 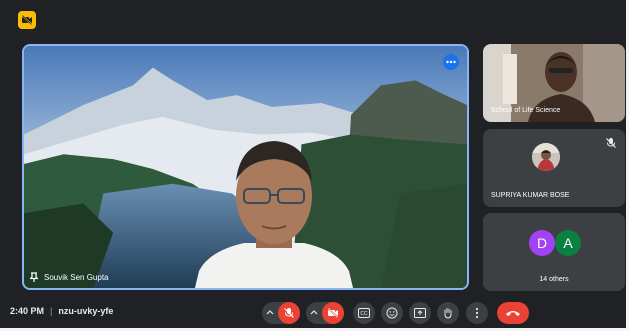 I want to click on camera-toggle-button, so click(x=333, y=313).